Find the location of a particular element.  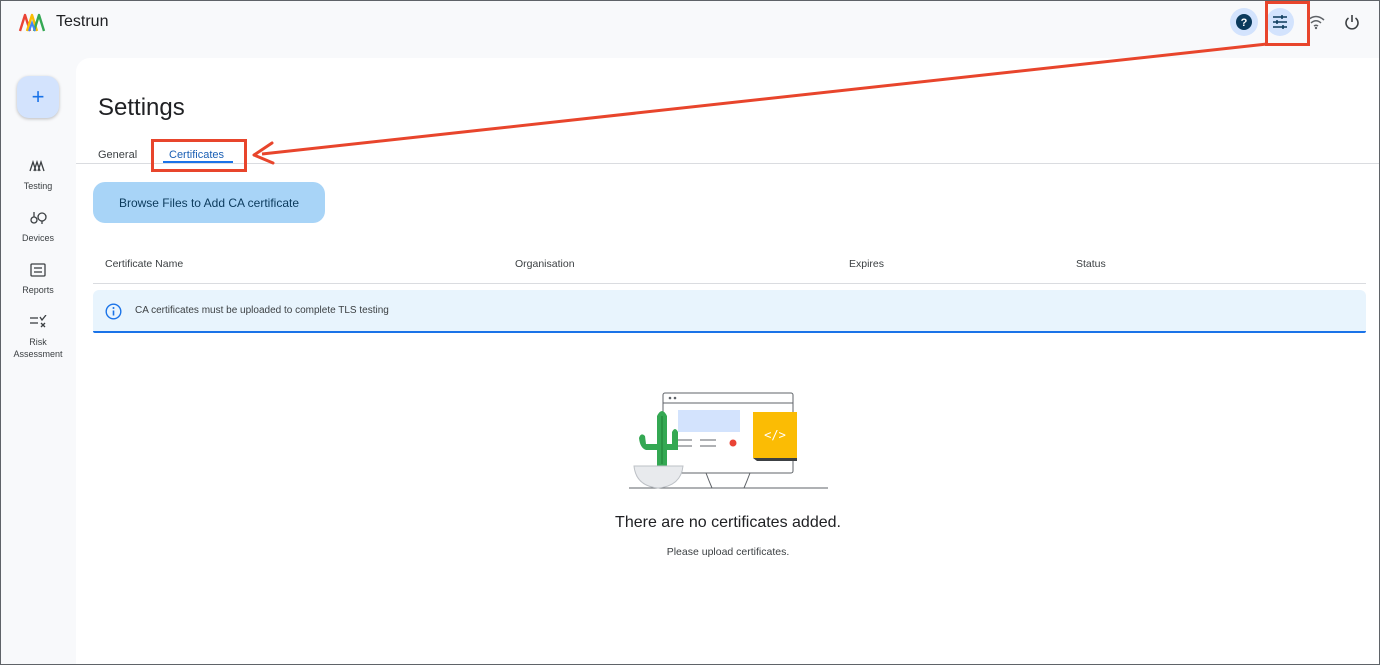

settings-sliders-icon is located at coordinates (1280, 22).